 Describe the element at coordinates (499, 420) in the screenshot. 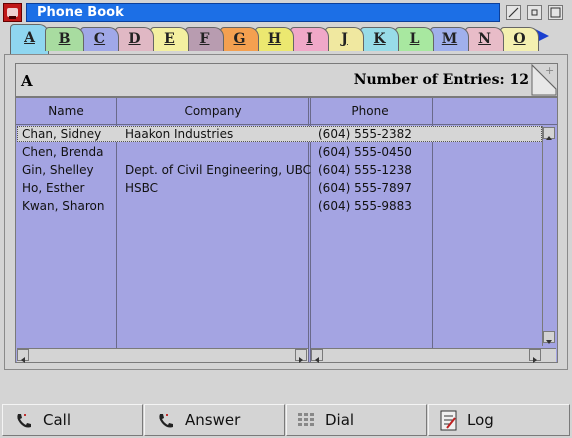

I see `log-button: Log` at that location.